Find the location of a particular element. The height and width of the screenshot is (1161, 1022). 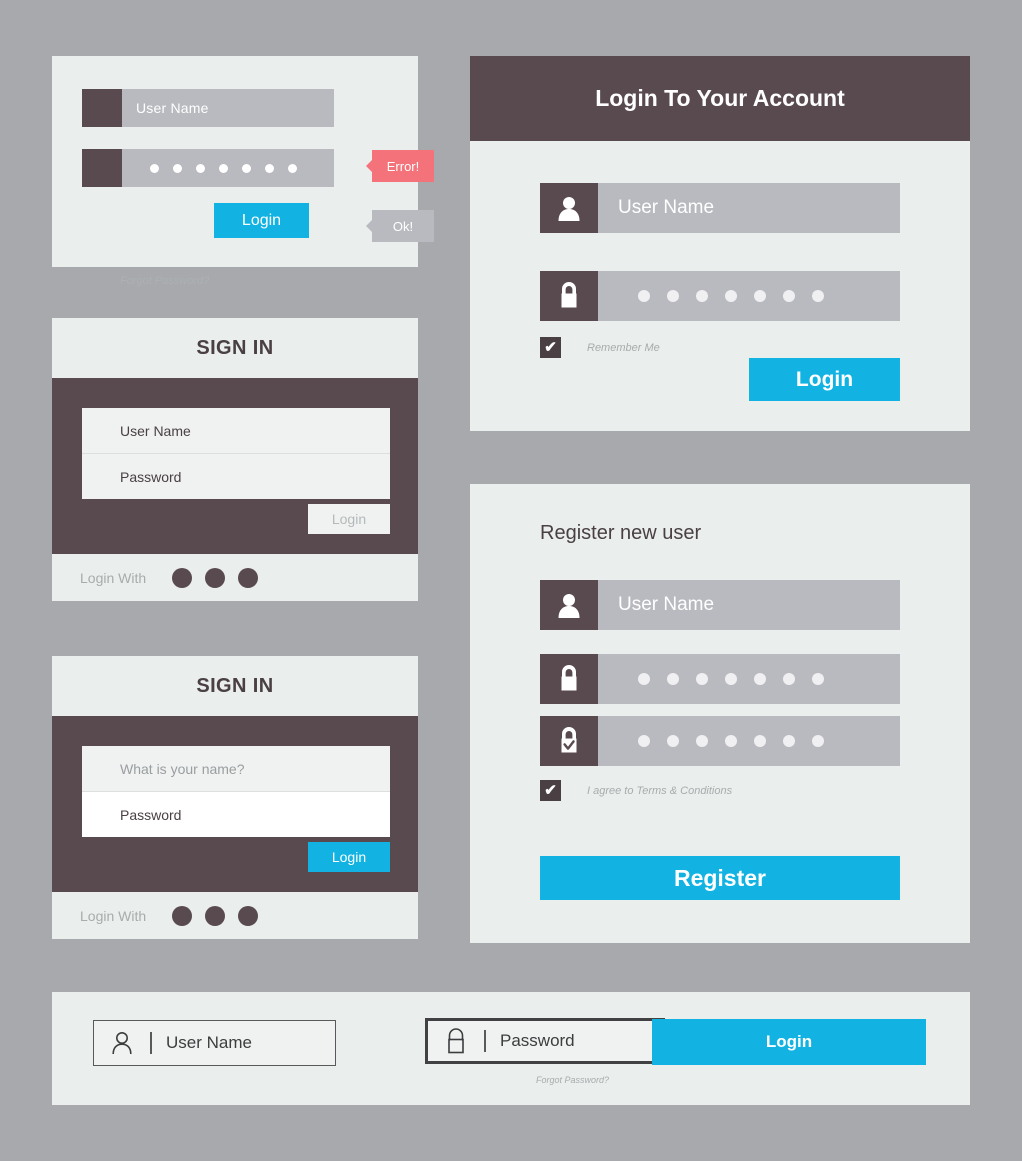

signin-body: User Name Password Login is located at coordinates (235, 466).